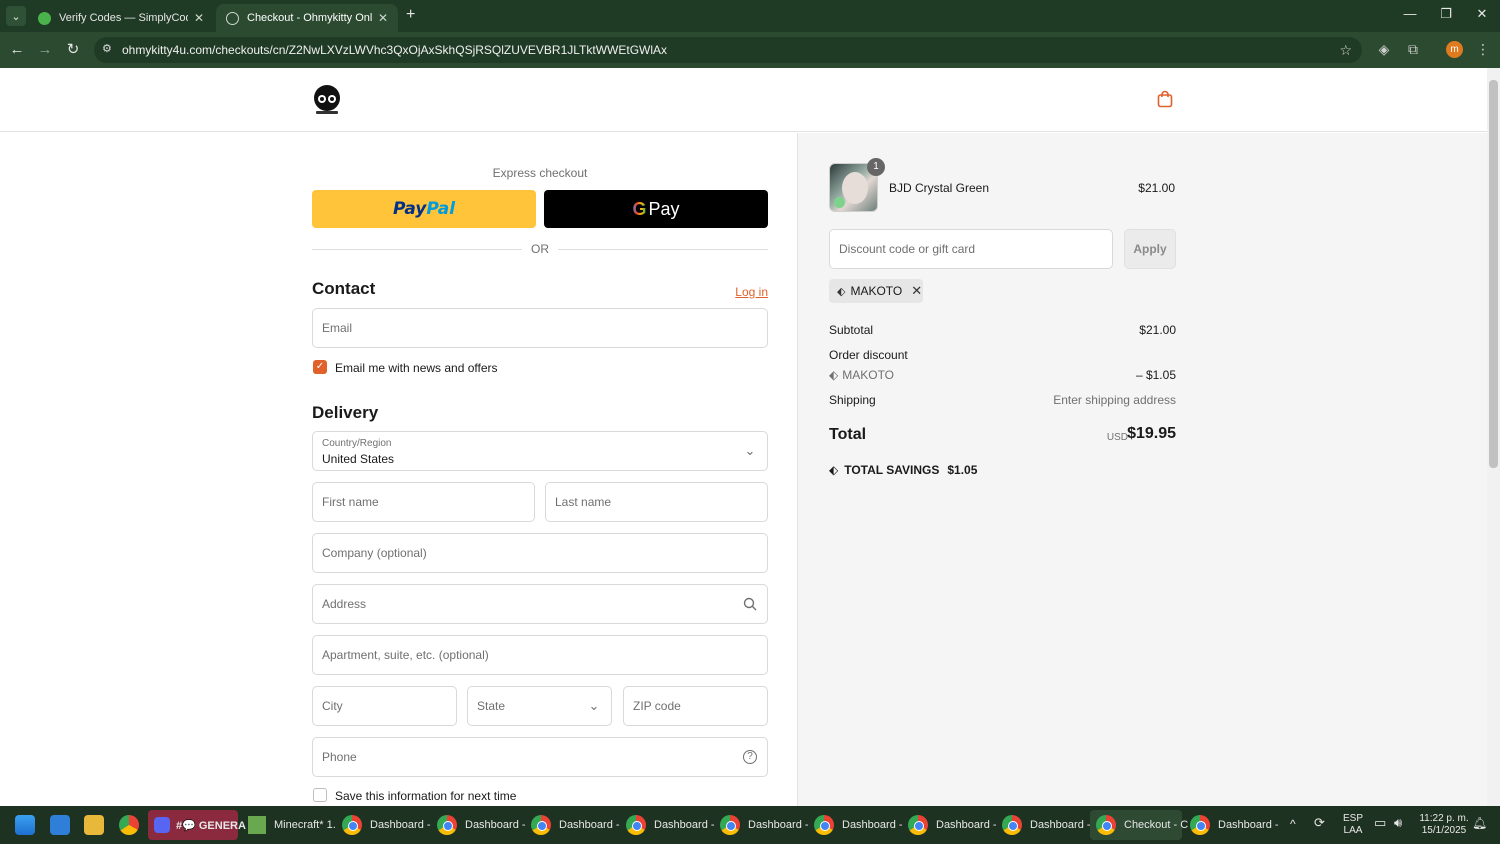 The width and height of the screenshot is (1500, 844). I want to click on savings-label: TOTAL SAVINGS, so click(892, 470).